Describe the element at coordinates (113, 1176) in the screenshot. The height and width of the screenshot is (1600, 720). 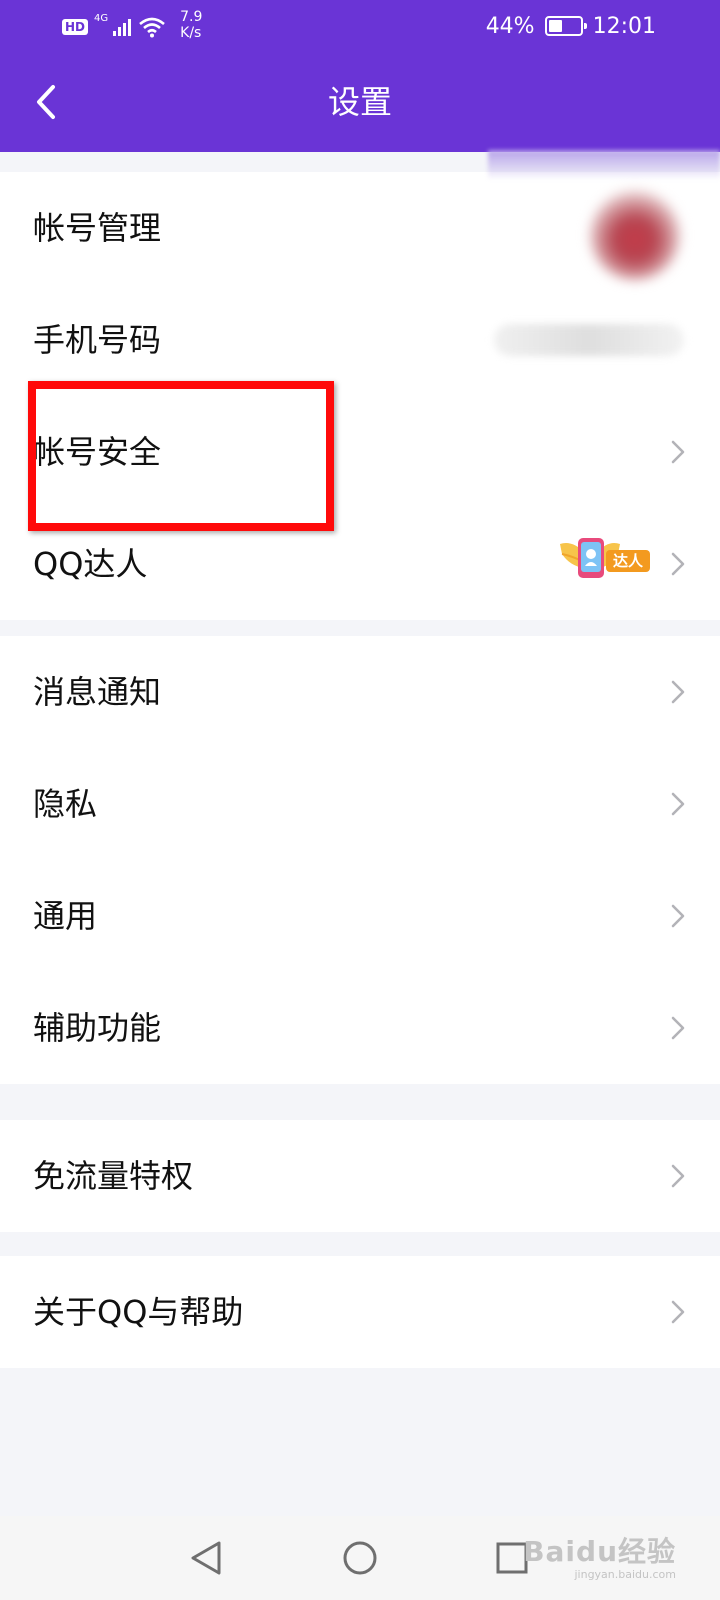
I see `item-label: 免流量特权` at that location.